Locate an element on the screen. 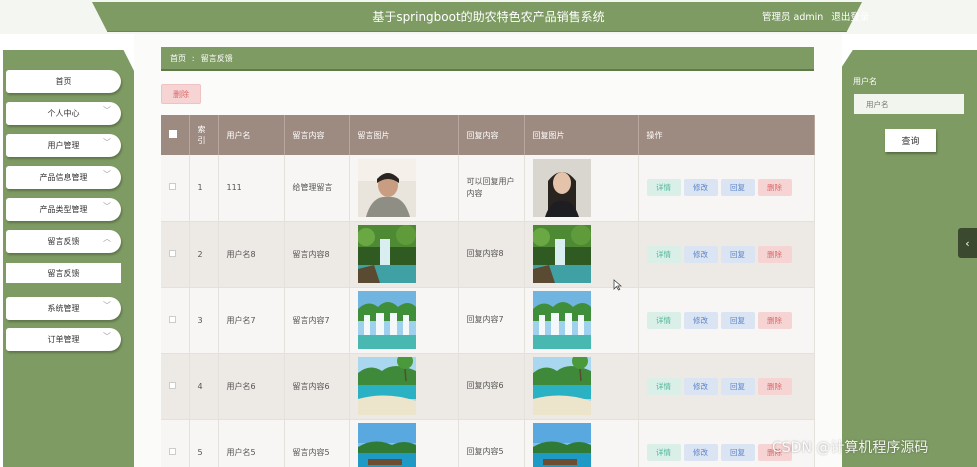 Image resolution: width=977 pixels, height=467 pixels. cell-index: 5 is located at coordinates (204, 443).